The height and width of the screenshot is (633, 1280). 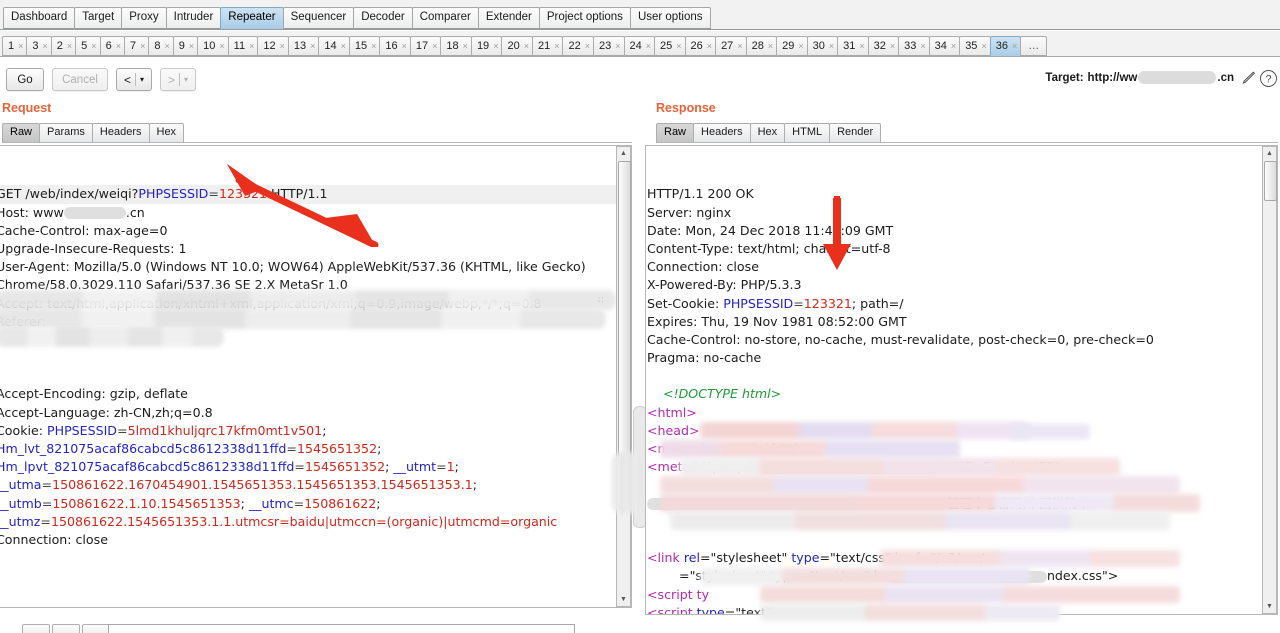 What do you see at coordinates (193, 18) in the screenshot?
I see `main-tab-intruder: Intruder` at bounding box center [193, 18].